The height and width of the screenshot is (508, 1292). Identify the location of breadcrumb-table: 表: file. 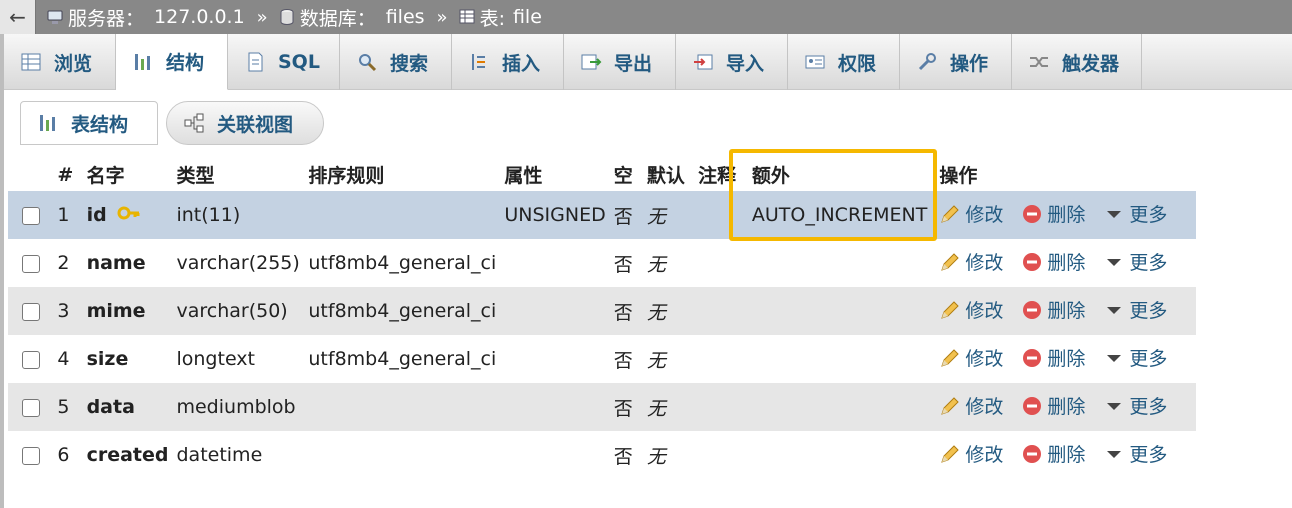
(500, 17).